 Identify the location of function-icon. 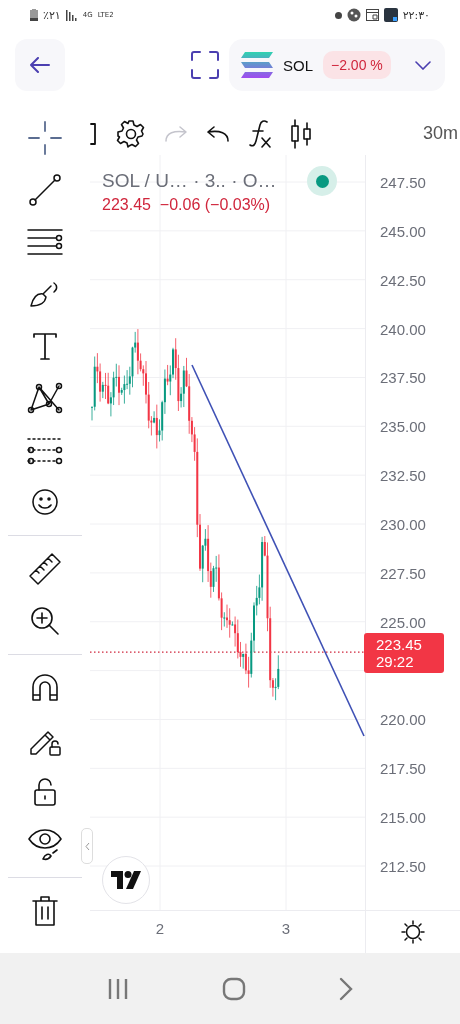
(260, 133).